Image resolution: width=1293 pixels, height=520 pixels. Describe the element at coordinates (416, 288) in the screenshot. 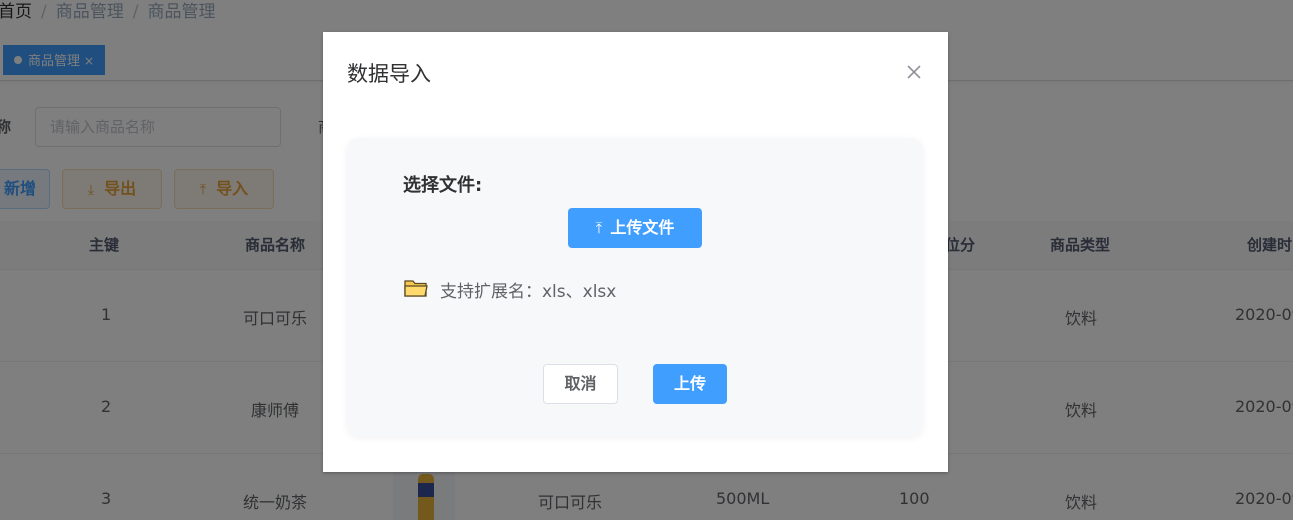

I see `folder-icon` at that location.